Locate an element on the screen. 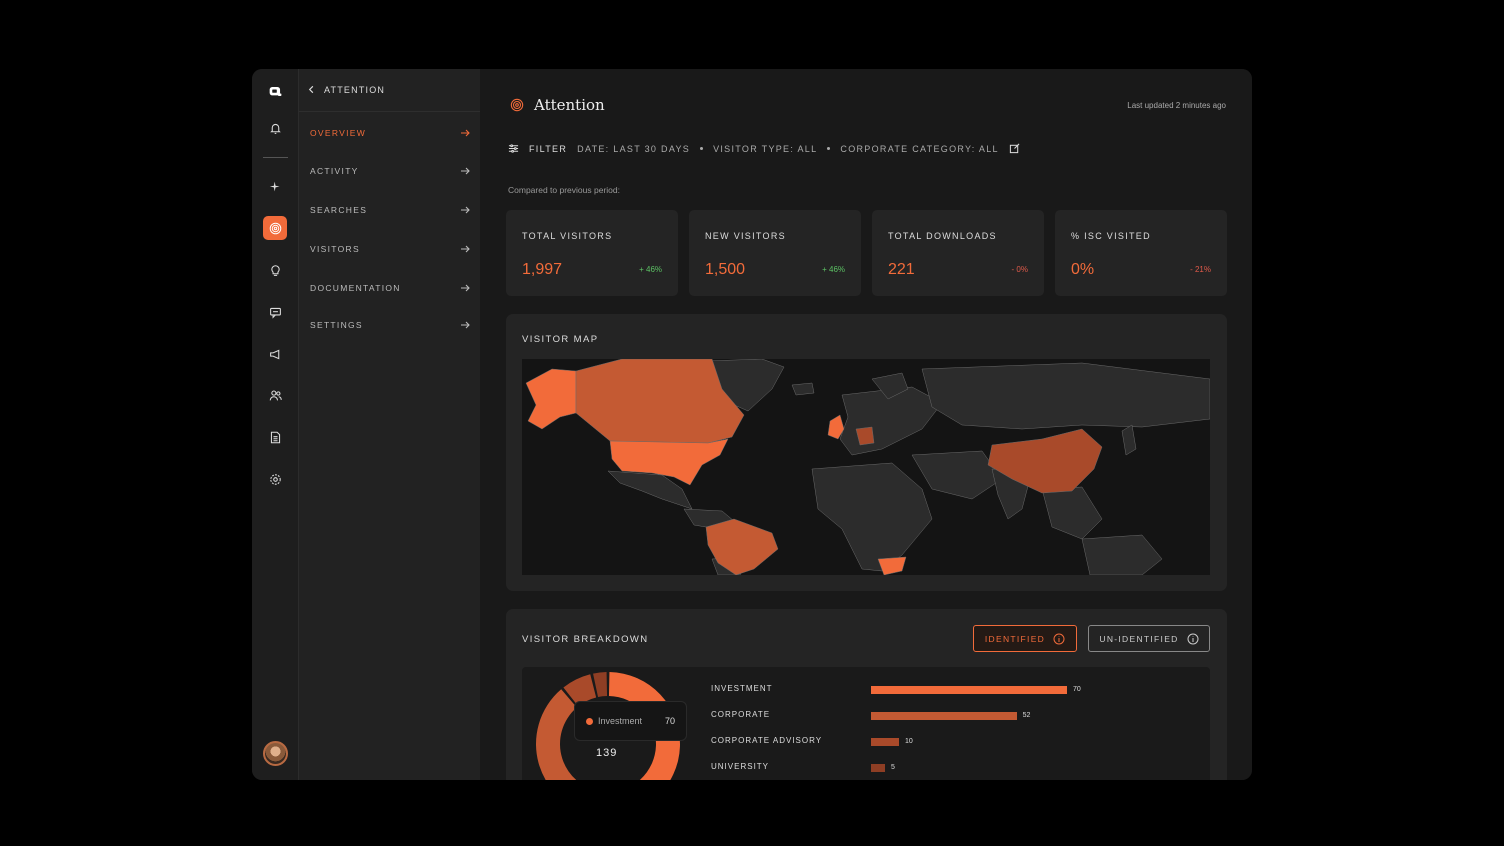  stat-label: TOTAL VISITORS is located at coordinates (567, 236).